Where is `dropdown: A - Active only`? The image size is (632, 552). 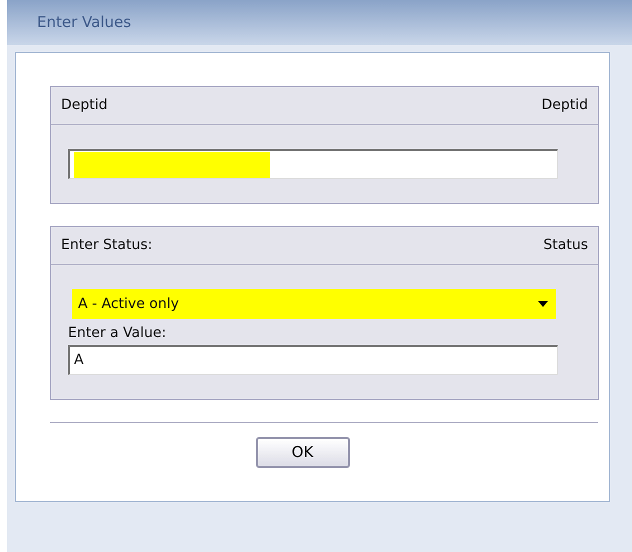
dropdown: A - Active only is located at coordinates (314, 304).